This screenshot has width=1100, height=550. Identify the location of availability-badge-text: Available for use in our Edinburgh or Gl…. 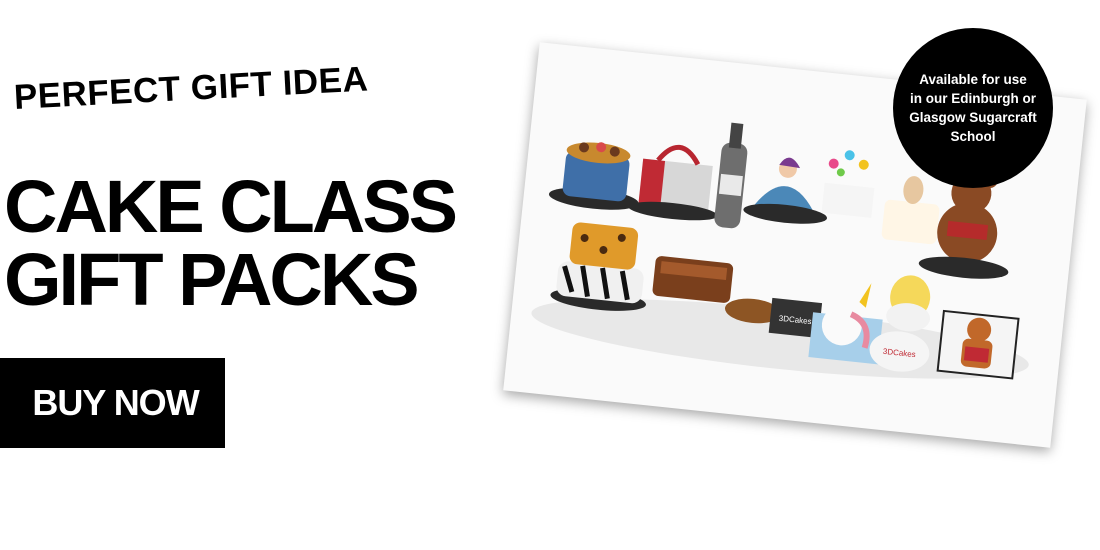
(973, 108).